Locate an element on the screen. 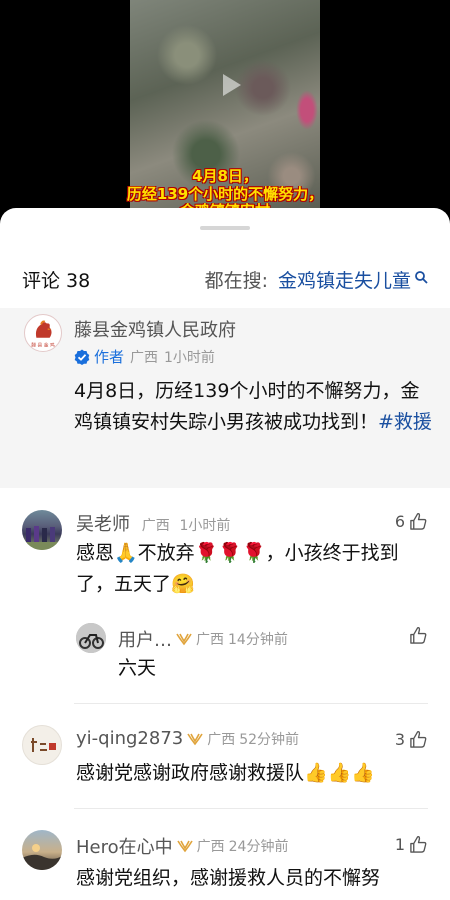 Image resolution: width=450 pixels, height=900 pixels. video-frame: 4月8日， 历经139个小时的不懈努力， 金鸡镇镇安村 is located at coordinates (225, 110).